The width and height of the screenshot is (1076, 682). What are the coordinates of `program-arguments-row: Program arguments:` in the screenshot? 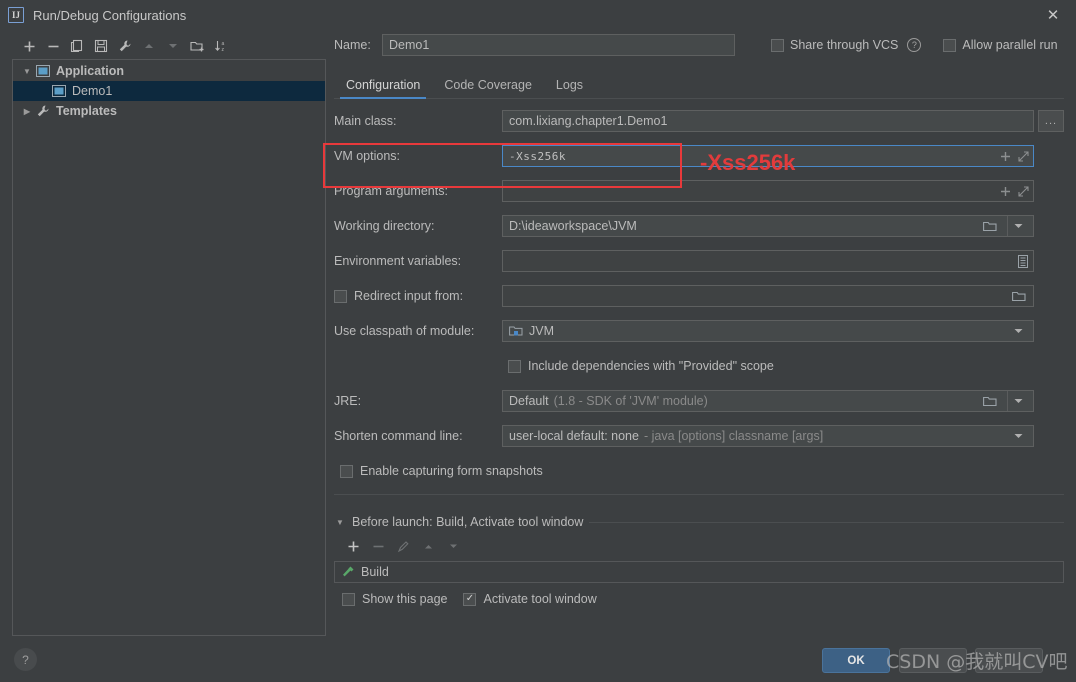 It's located at (699, 191).